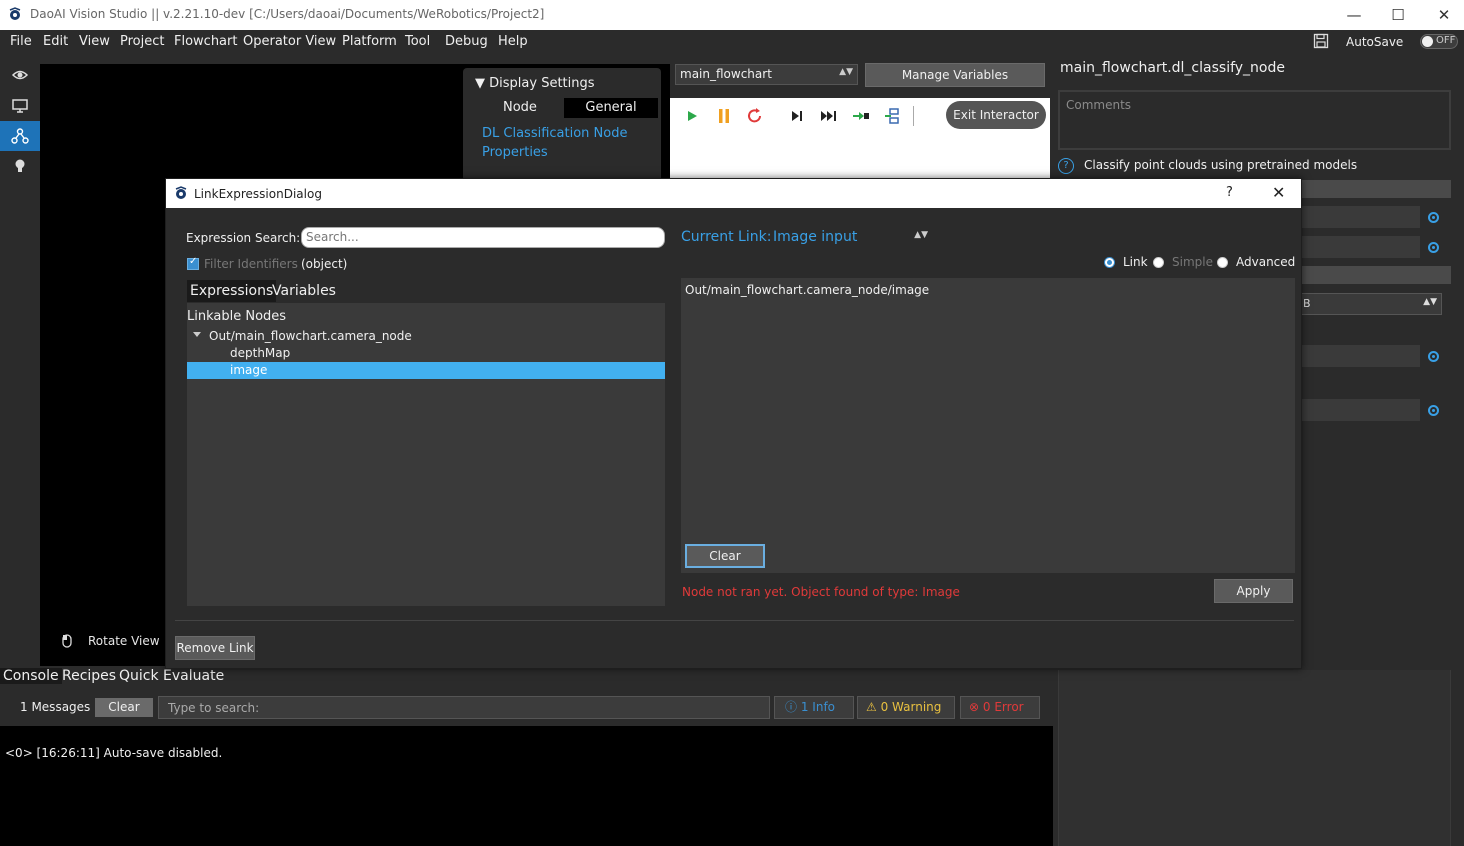 The width and height of the screenshot is (1464, 846). Describe the element at coordinates (426, 370) in the screenshot. I see `tree-item-image: image` at that location.